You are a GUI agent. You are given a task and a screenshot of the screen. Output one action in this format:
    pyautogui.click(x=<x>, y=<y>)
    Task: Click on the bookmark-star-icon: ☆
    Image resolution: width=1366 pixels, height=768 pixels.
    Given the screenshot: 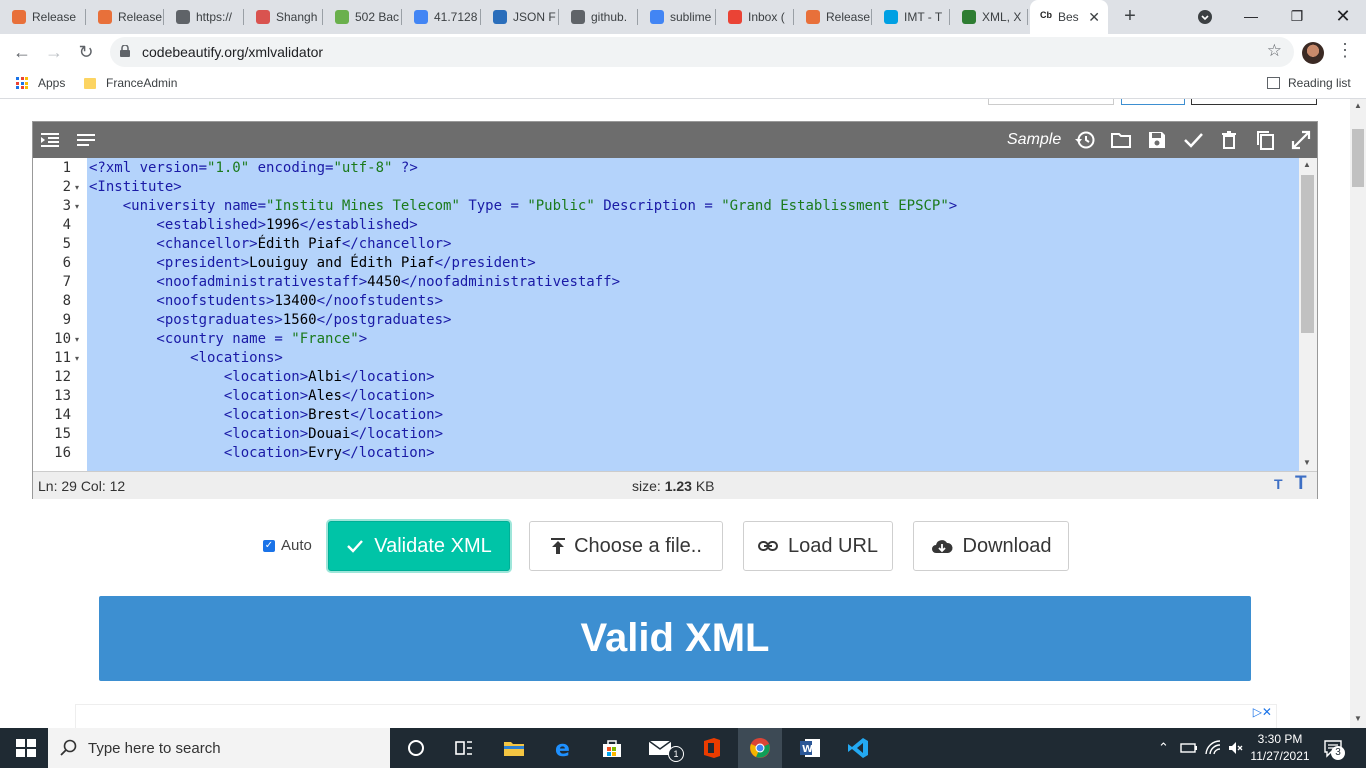 What is the action you would take?
    pyautogui.click(x=1274, y=51)
    